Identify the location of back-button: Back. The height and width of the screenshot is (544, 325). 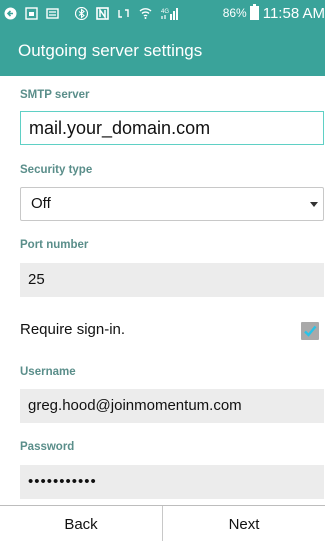
(81, 523).